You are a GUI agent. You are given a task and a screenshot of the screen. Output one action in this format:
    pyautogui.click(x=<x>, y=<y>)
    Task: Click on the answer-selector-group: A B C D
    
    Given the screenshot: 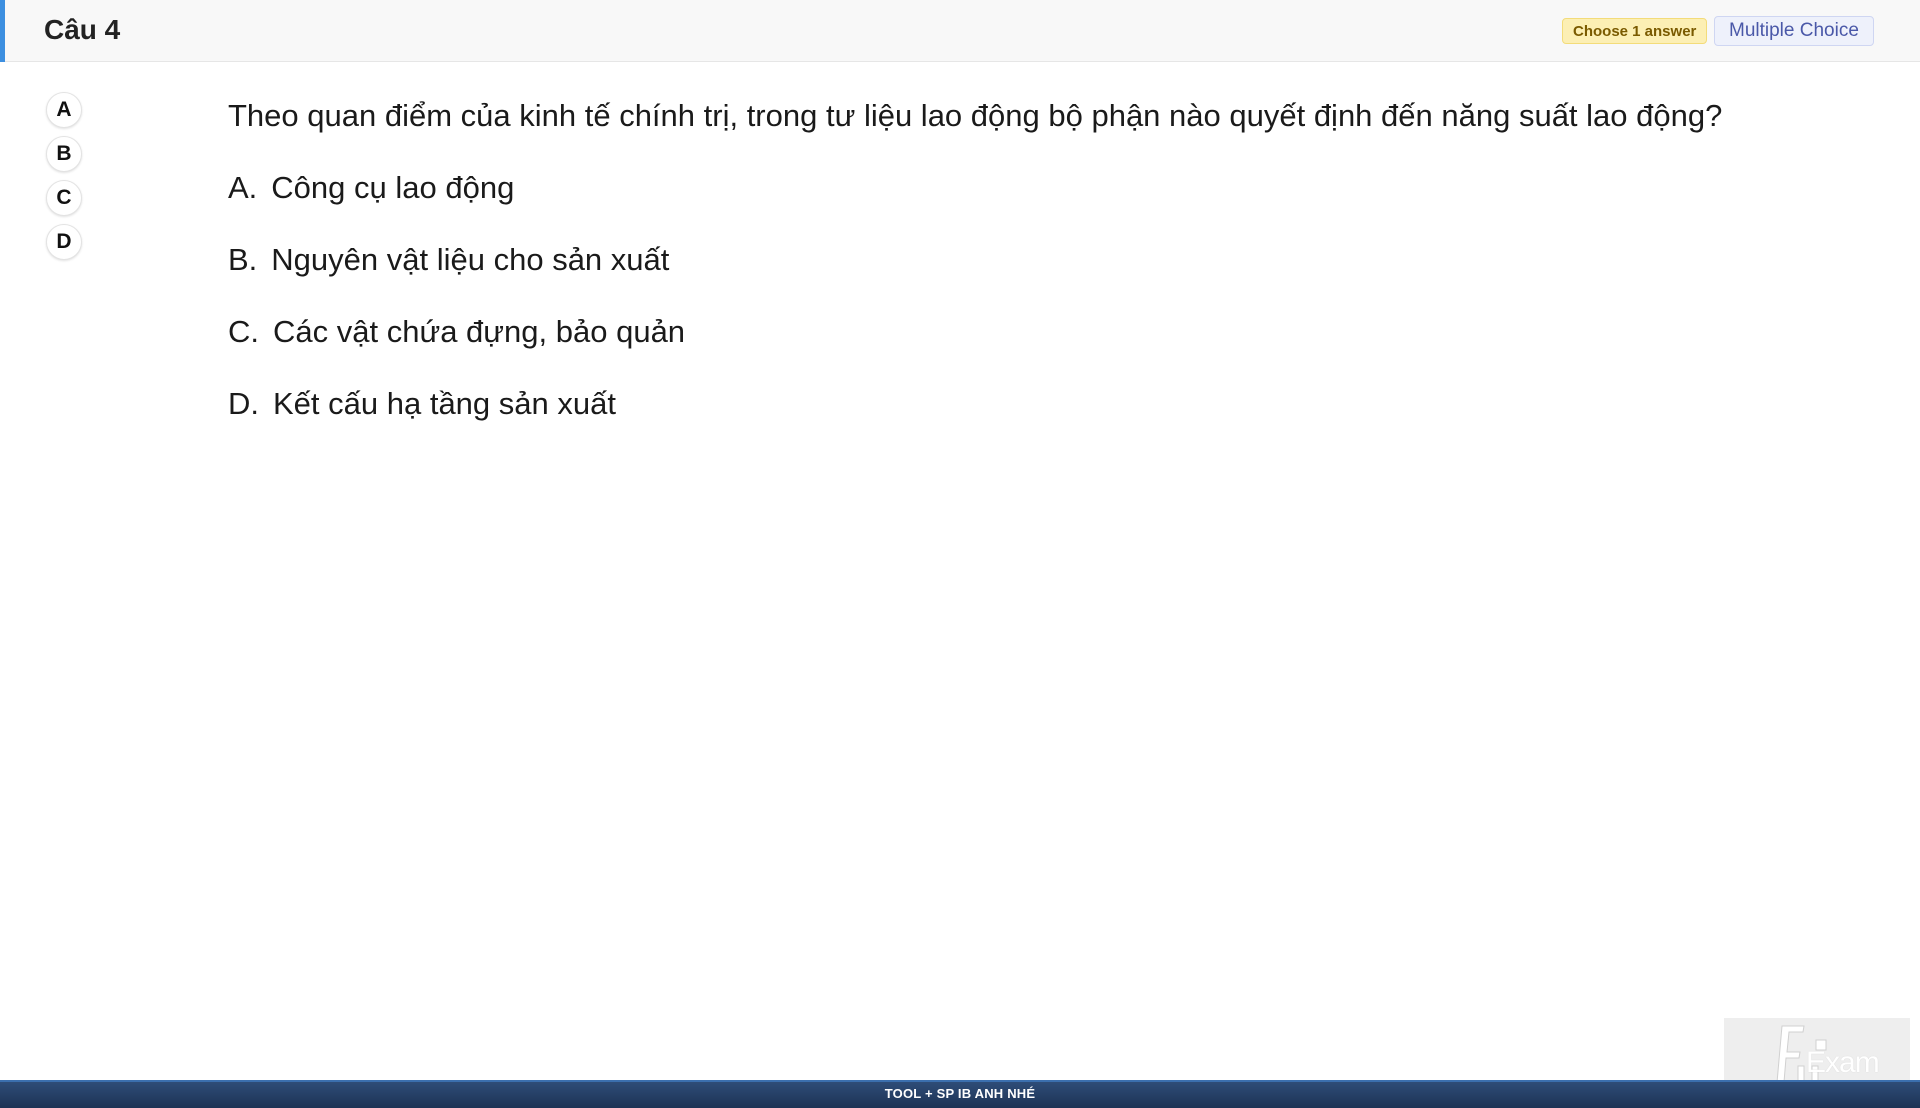 What is the action you would take?
    pyautogui.click(x=66, y=180)
    